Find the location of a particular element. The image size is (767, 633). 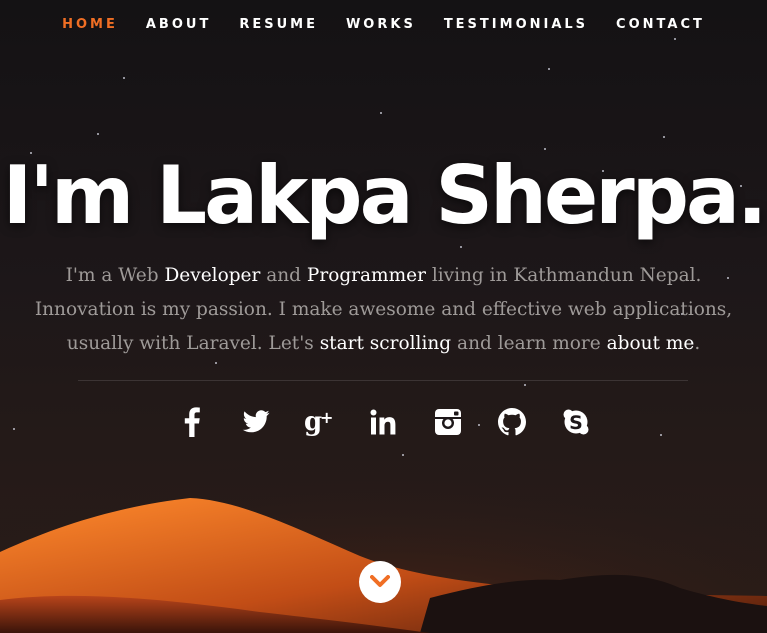

svg-text: S is located at coordinates (576, 423).